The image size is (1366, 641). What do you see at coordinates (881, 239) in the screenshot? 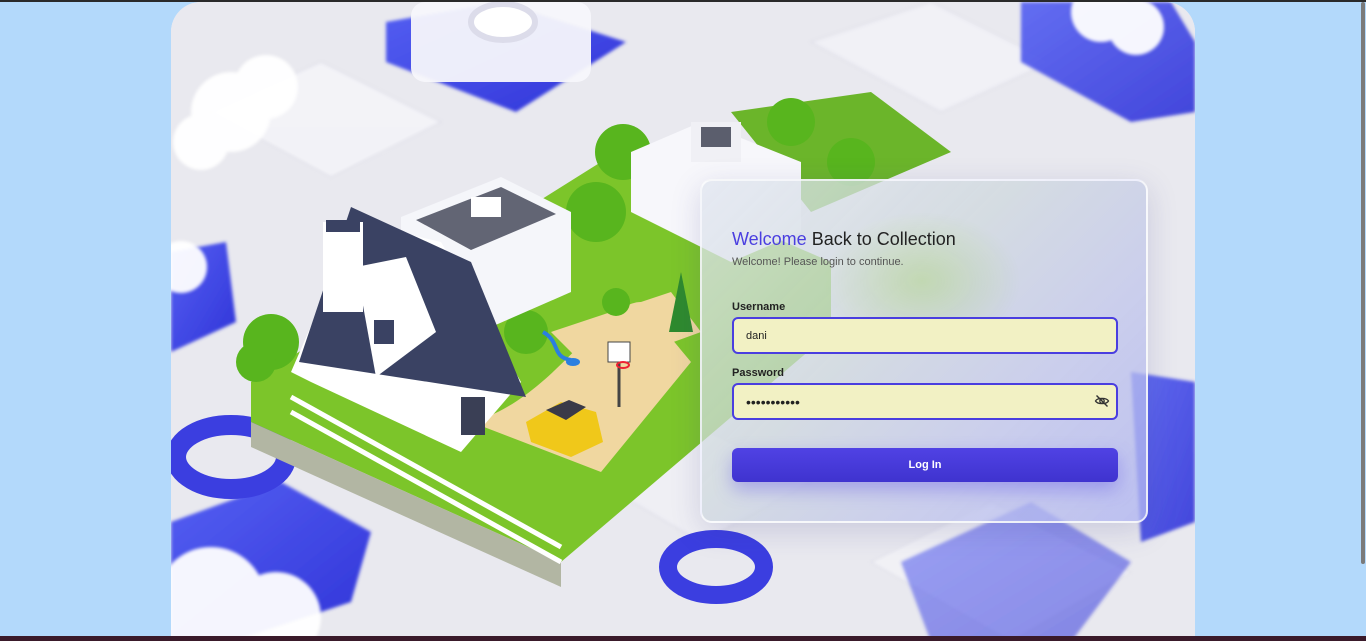
I see `title-rest: Back to Collection` at bounding box center [881, 239].